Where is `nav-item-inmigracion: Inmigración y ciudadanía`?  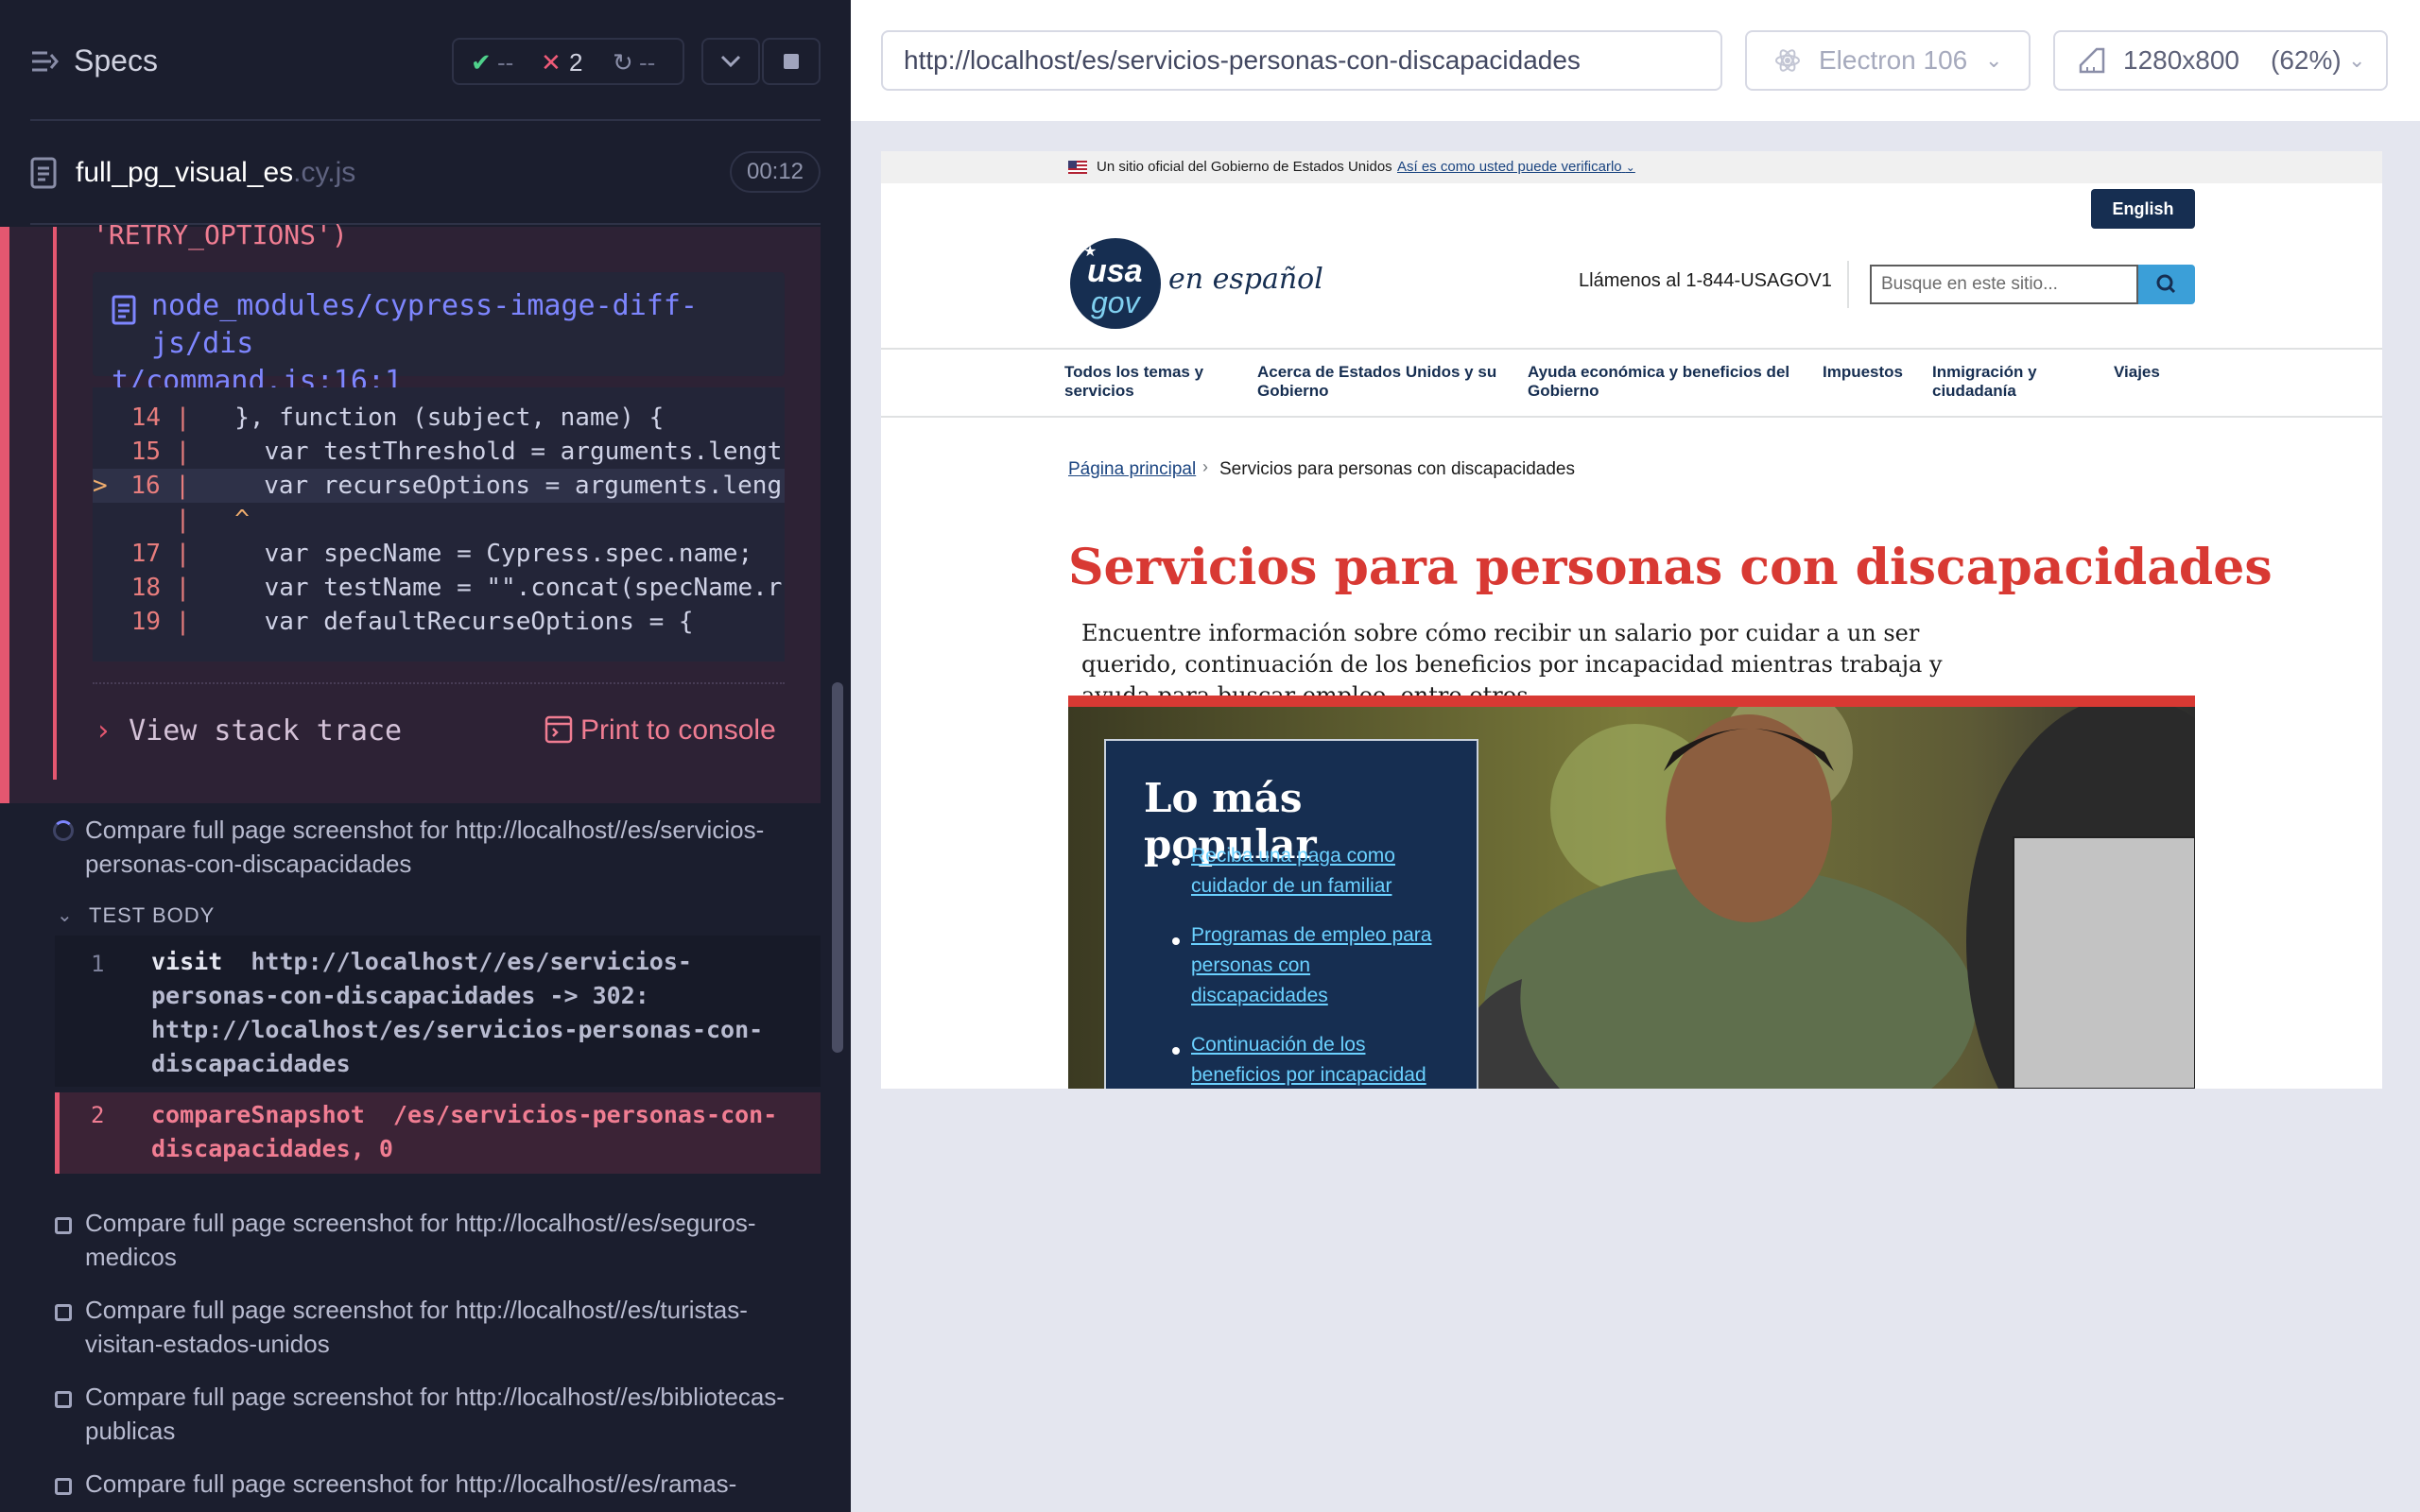
nav-item-inmigracion: Inmigración y ciudadanía is located at coordinates (1984, 382).